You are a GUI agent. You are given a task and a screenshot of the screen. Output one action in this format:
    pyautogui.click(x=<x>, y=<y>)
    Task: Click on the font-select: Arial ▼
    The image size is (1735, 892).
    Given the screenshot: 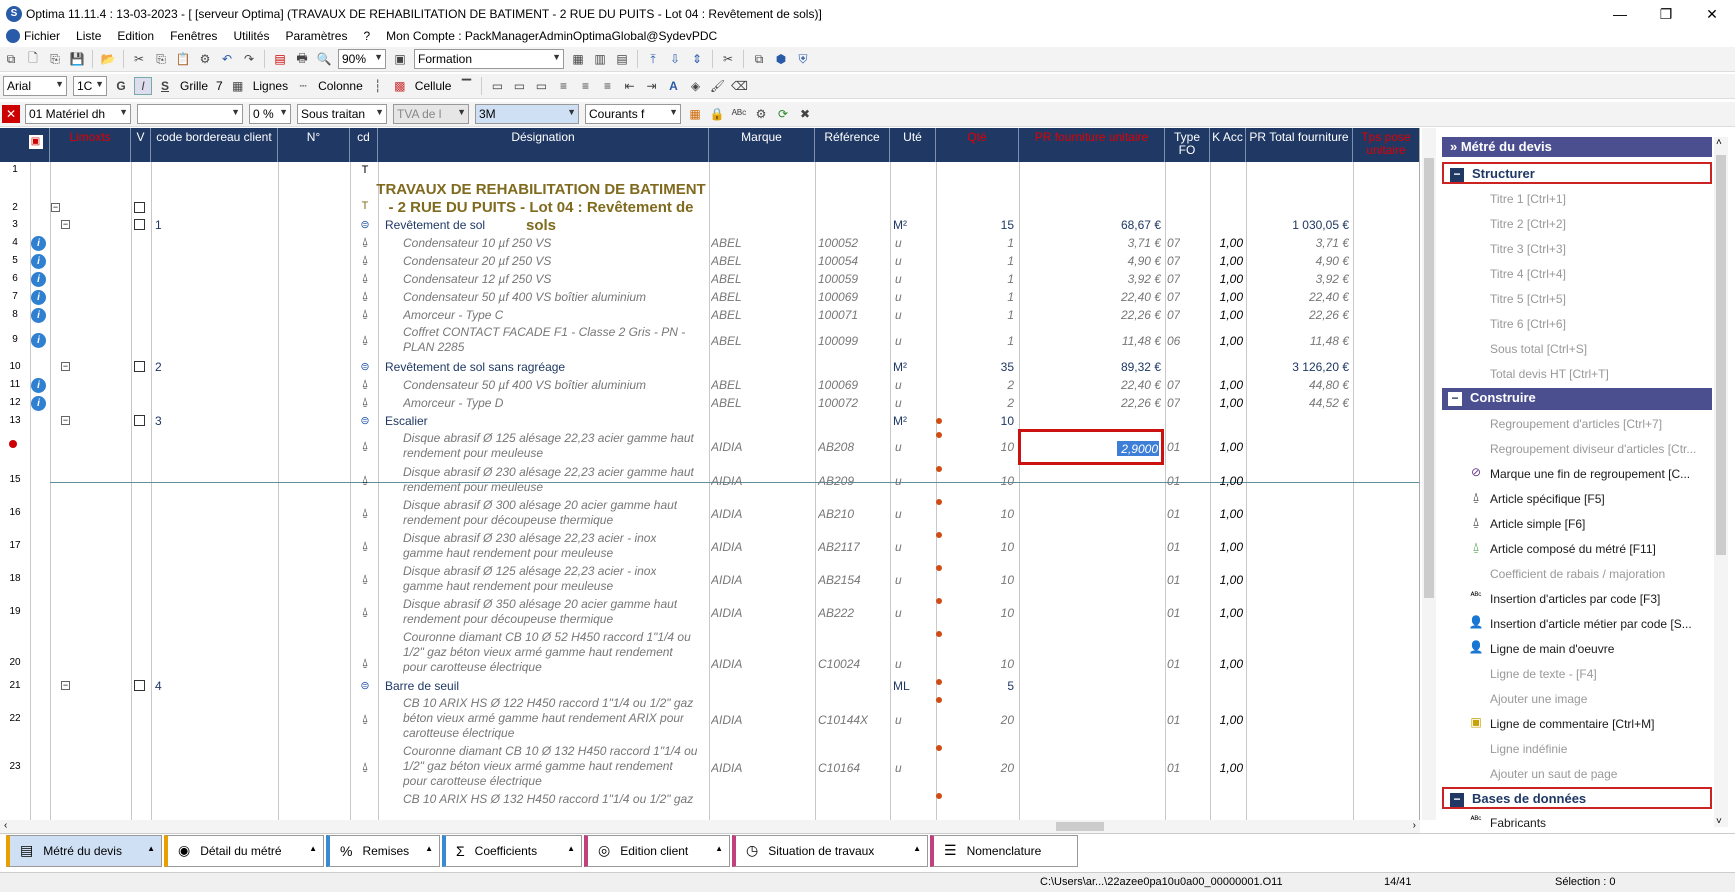 What is the action you would take?
    pyautogui.click(x=35, y=86)
    